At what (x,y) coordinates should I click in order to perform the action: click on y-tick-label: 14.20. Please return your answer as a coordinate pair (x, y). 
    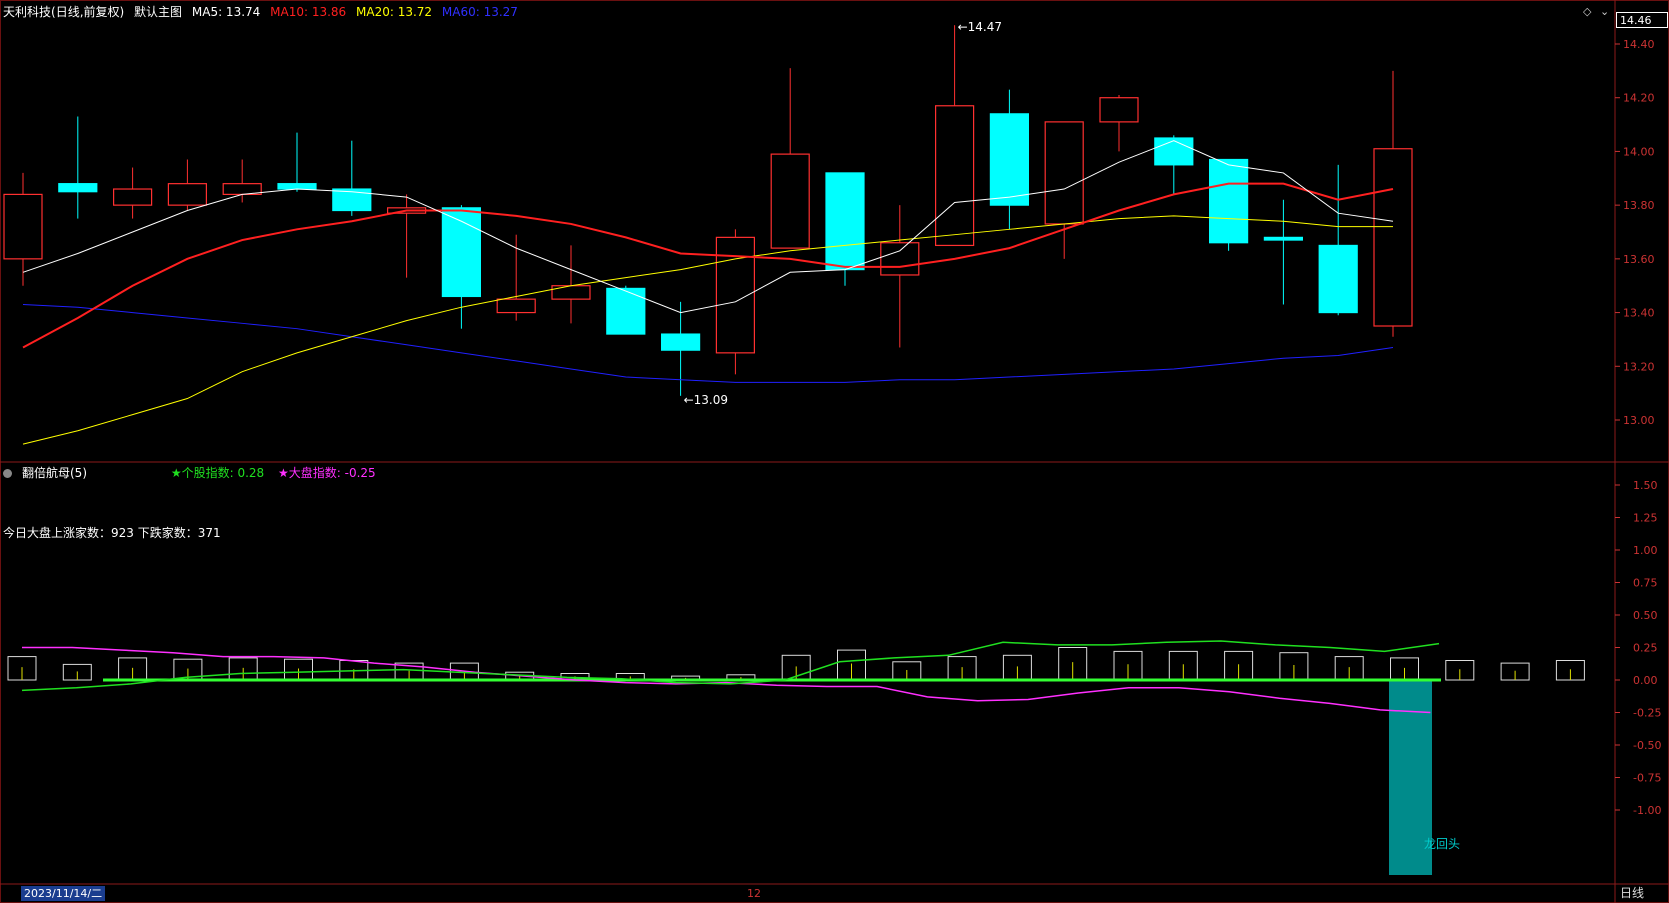
    Looking at the image, I should click on (1639, 98).